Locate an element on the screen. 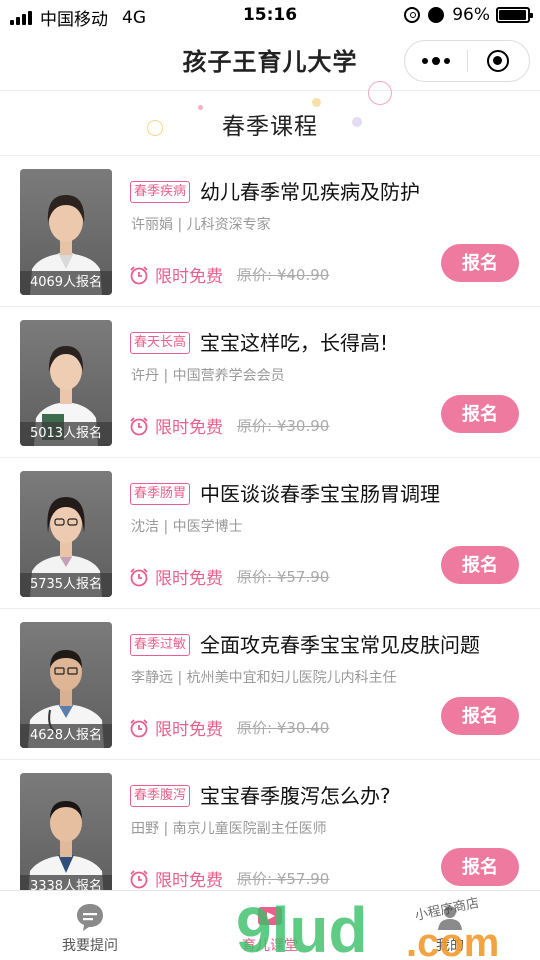 The width and height of the screenshot is (540, 960). price-row: 限时免费 原价: ¥30.90 is located at coordinates (229, 425).